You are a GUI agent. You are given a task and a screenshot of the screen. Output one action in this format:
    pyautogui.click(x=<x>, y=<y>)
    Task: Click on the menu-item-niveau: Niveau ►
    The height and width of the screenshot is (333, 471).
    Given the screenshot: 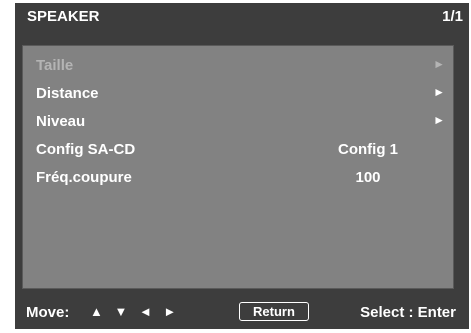 What is the action you would take?
    pyautogui.click(x=238, y=121)
    